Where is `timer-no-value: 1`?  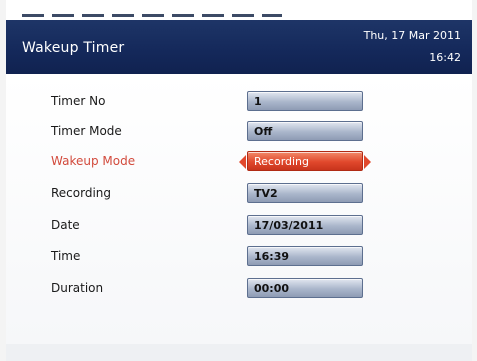 timer-no-value: 1 is located at coordinates (258, 101).